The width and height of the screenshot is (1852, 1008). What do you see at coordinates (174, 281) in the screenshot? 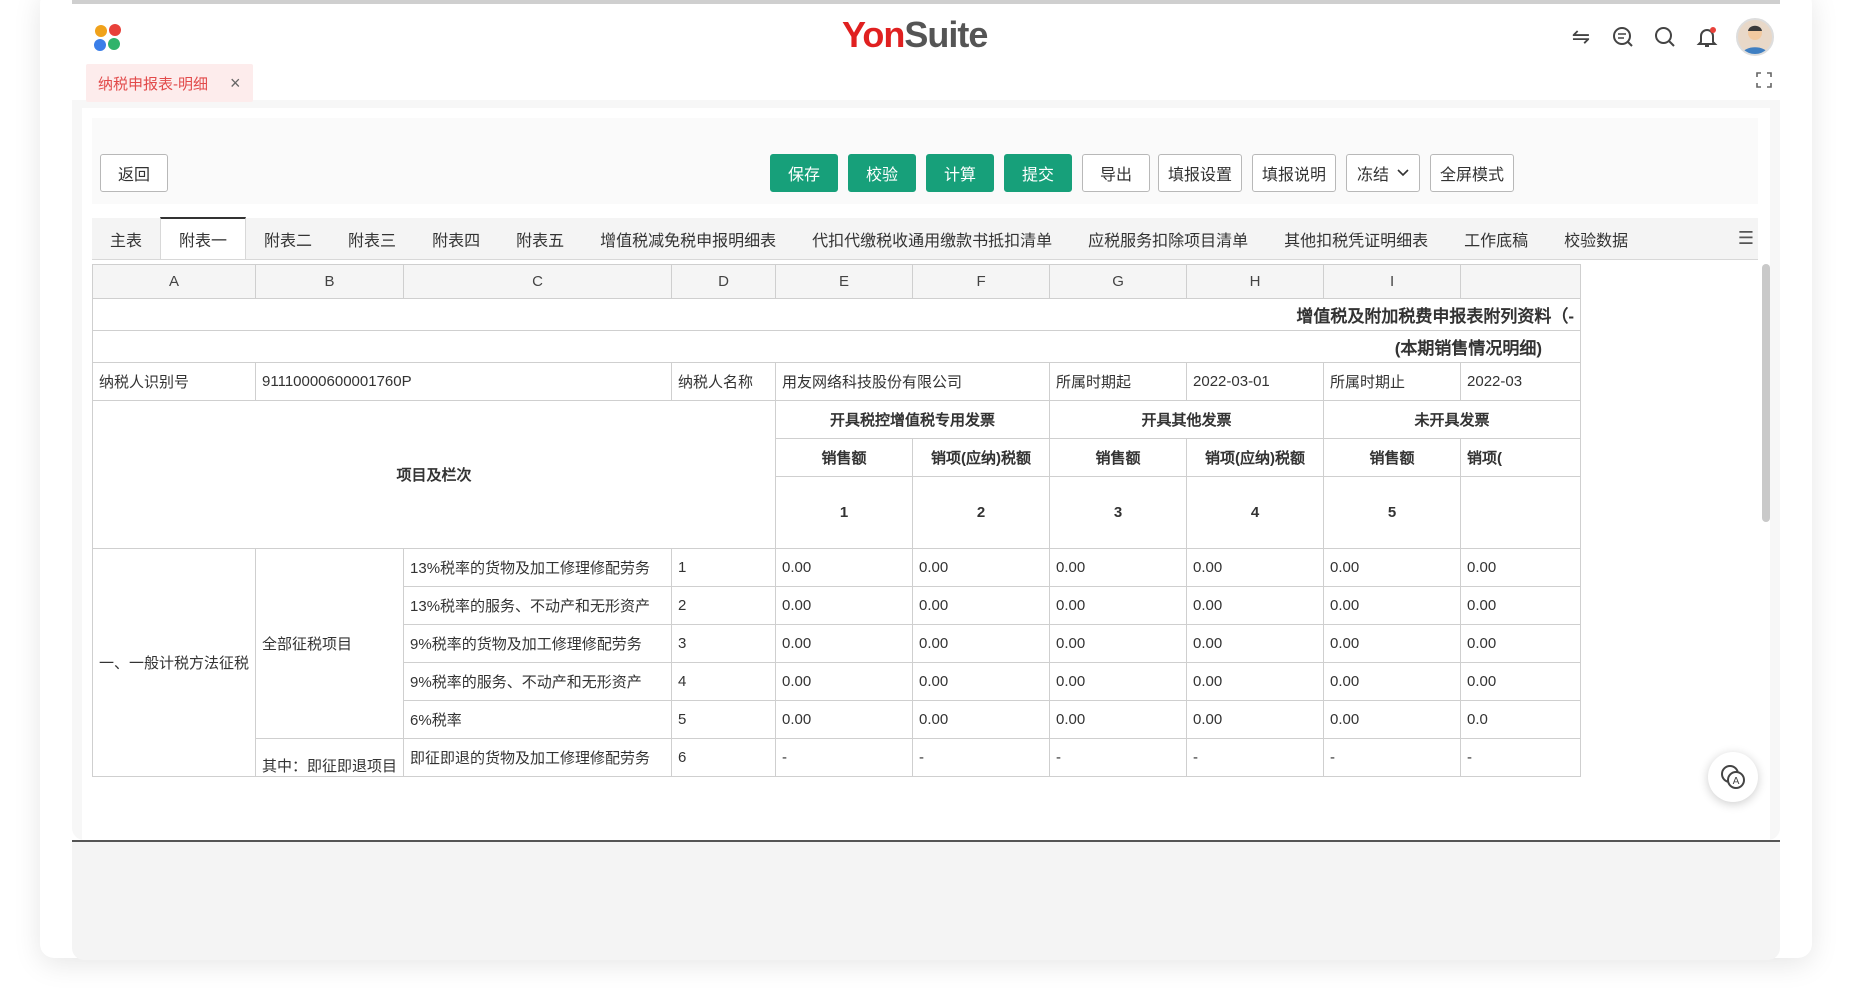
I see `column-header: A` at bounding box center [174, 281].